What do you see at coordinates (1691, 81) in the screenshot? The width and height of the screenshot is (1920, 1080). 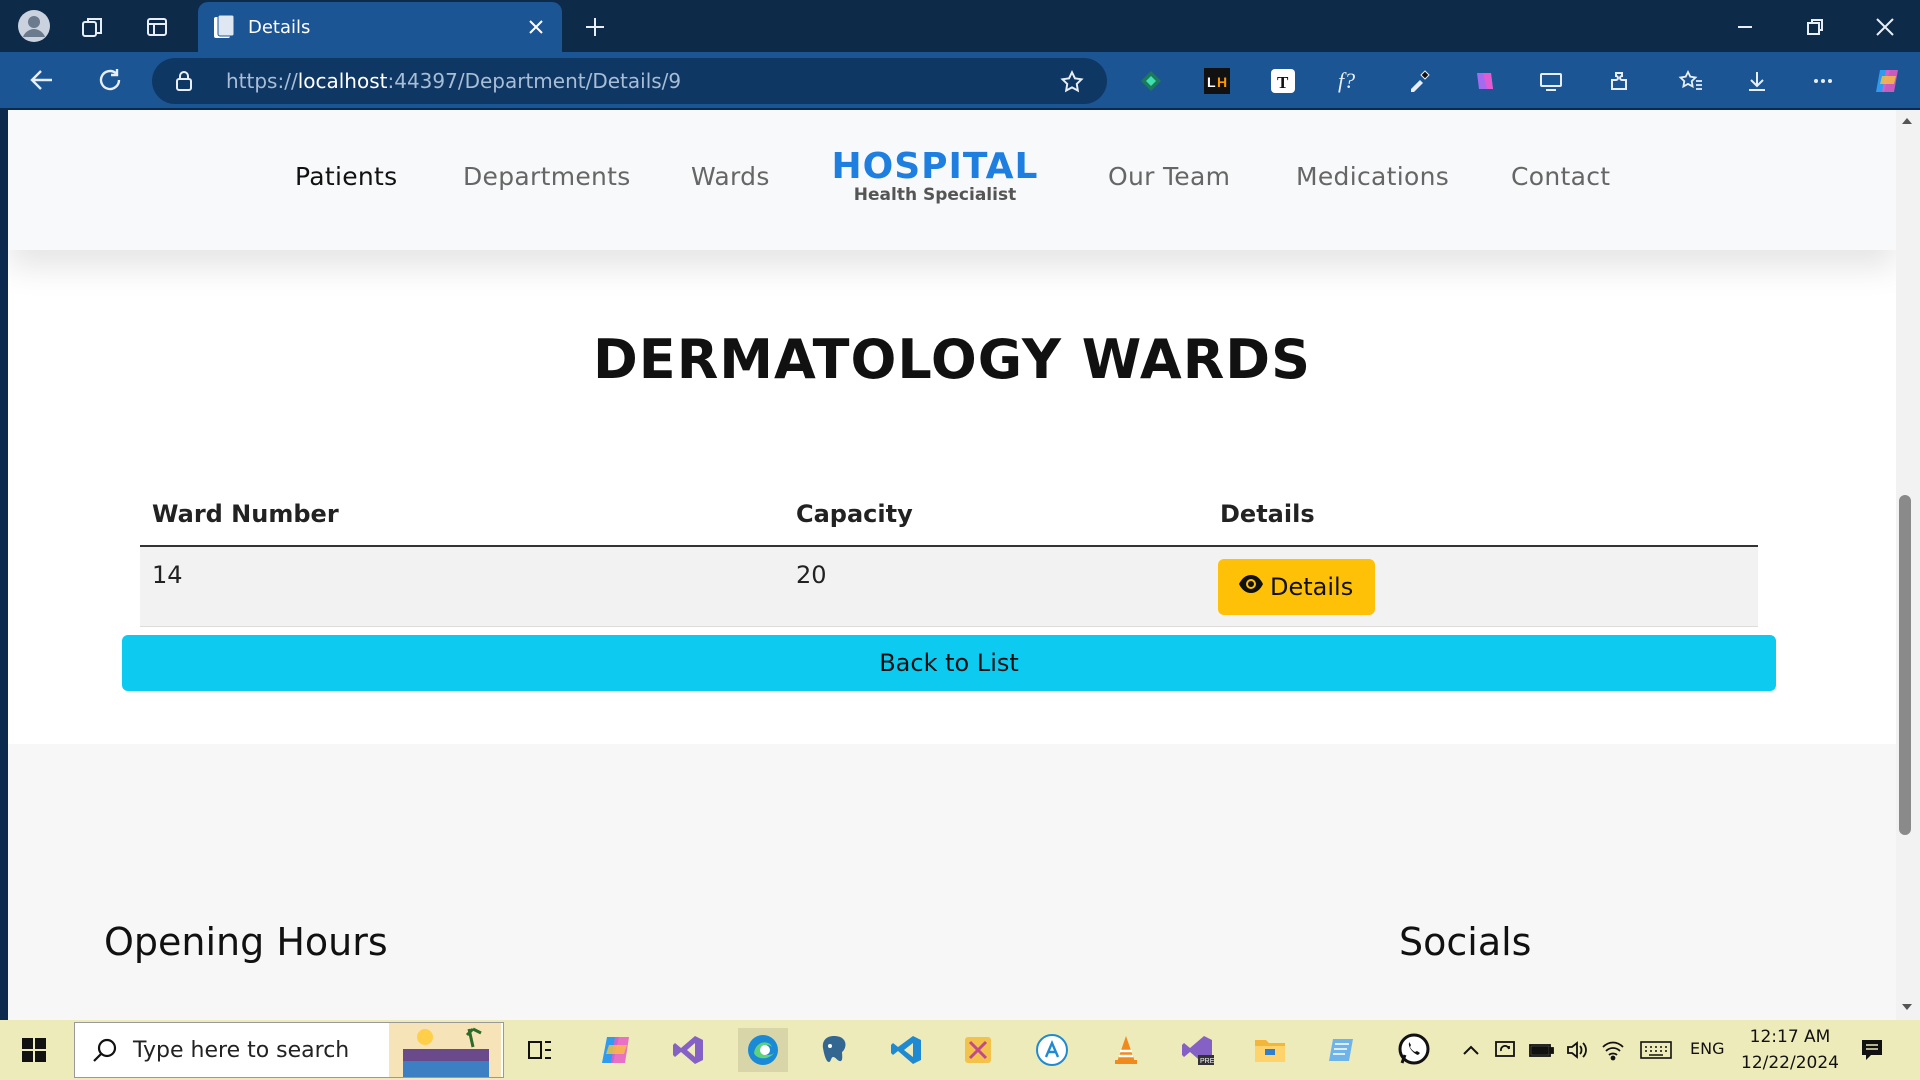 I see `favorites-icon` at bounding box center [1691, 81].